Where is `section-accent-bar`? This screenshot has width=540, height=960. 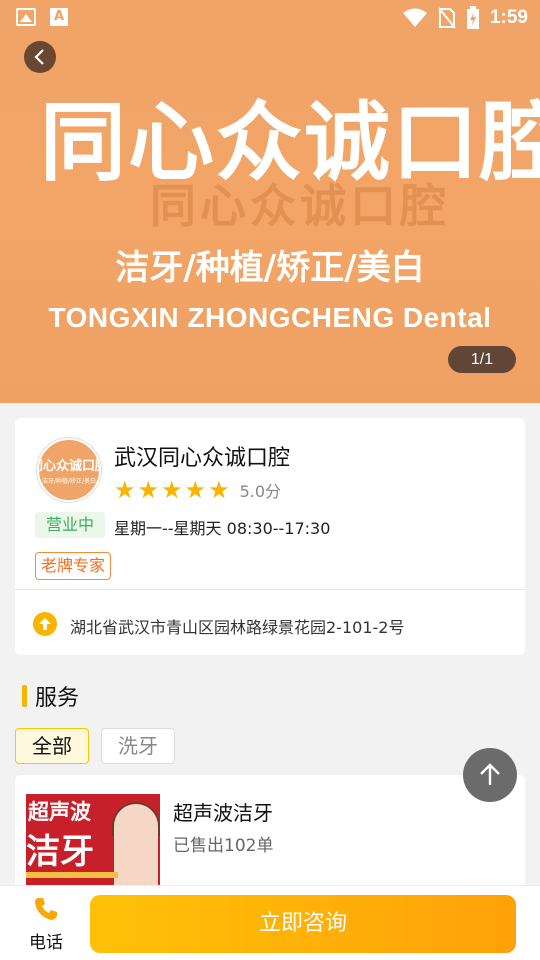 section-accent-bar is located at coordinates (24, 696).